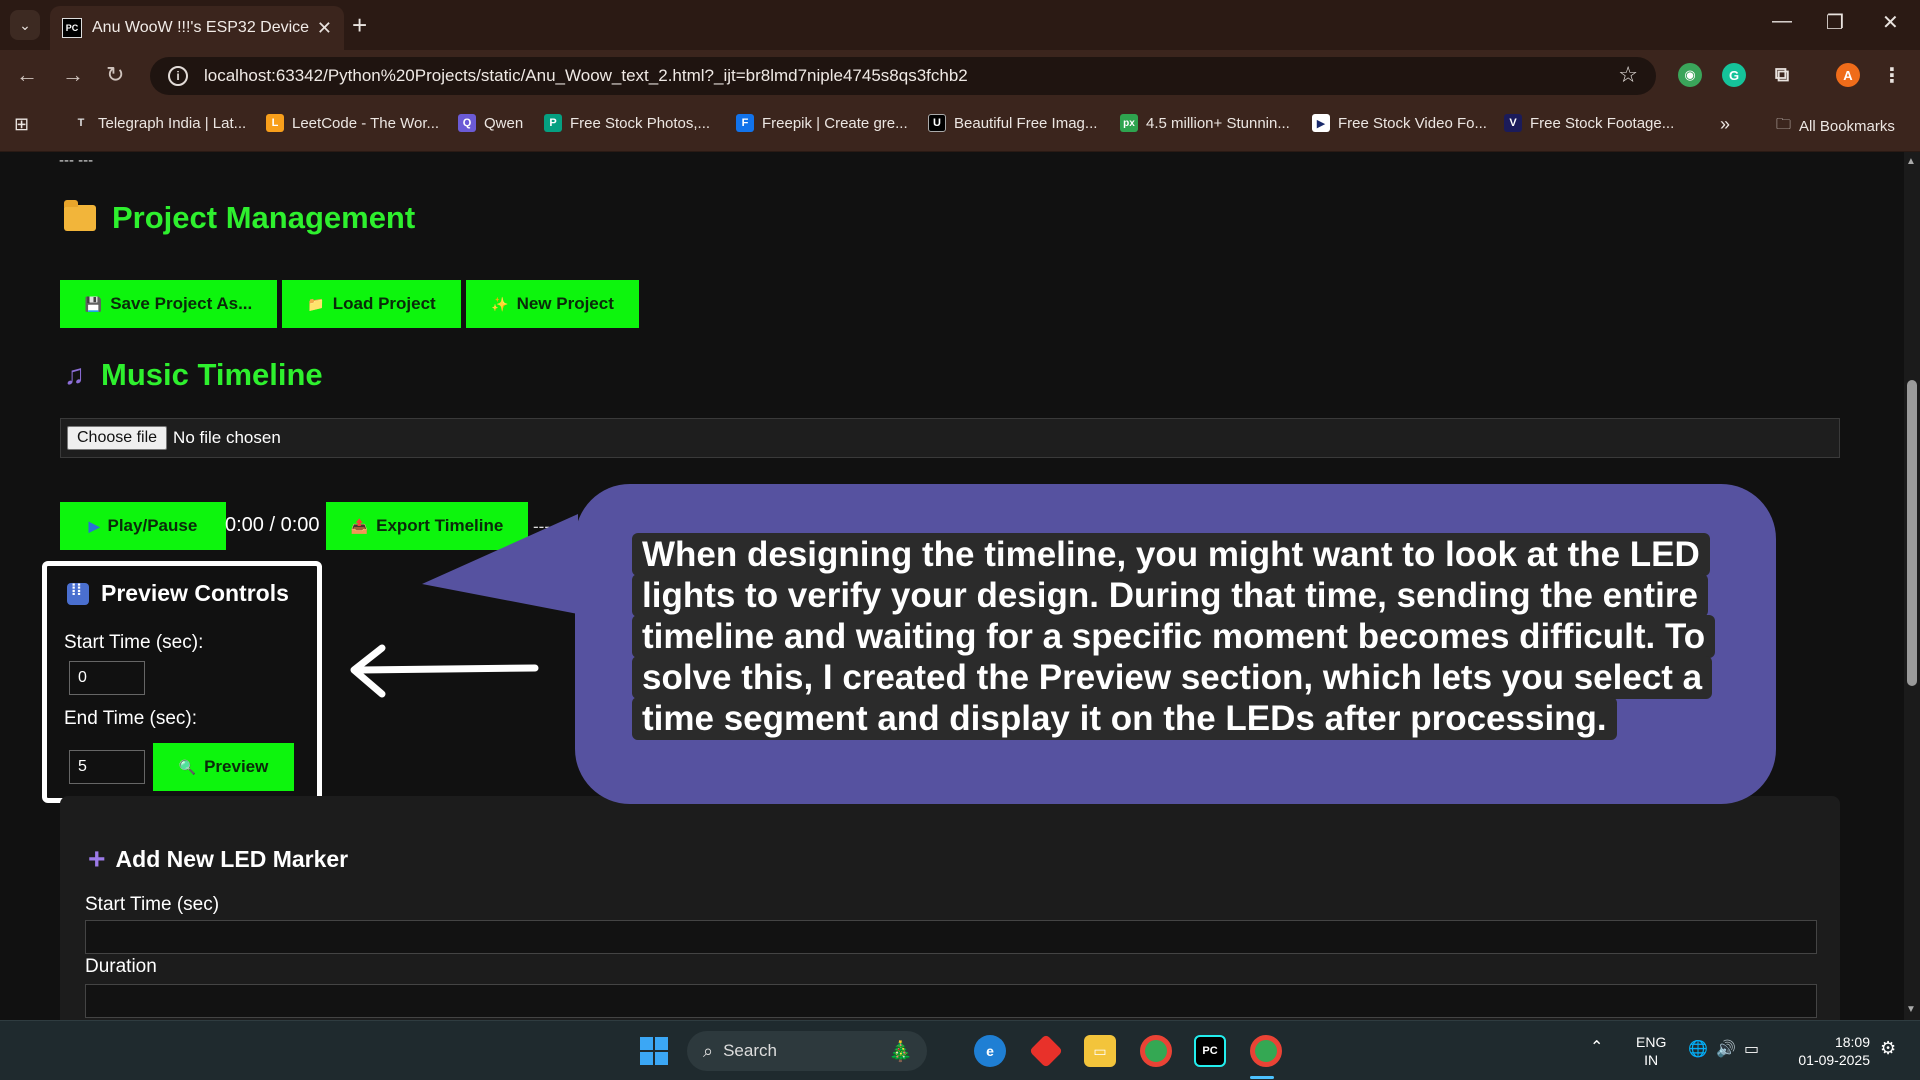 The height and width of the screenshot is (1080, 1920). What do you see at coordinates (1156, 1051) in the screenshot?
I see `chrome-icon` at bounding box center [1156, 1051].